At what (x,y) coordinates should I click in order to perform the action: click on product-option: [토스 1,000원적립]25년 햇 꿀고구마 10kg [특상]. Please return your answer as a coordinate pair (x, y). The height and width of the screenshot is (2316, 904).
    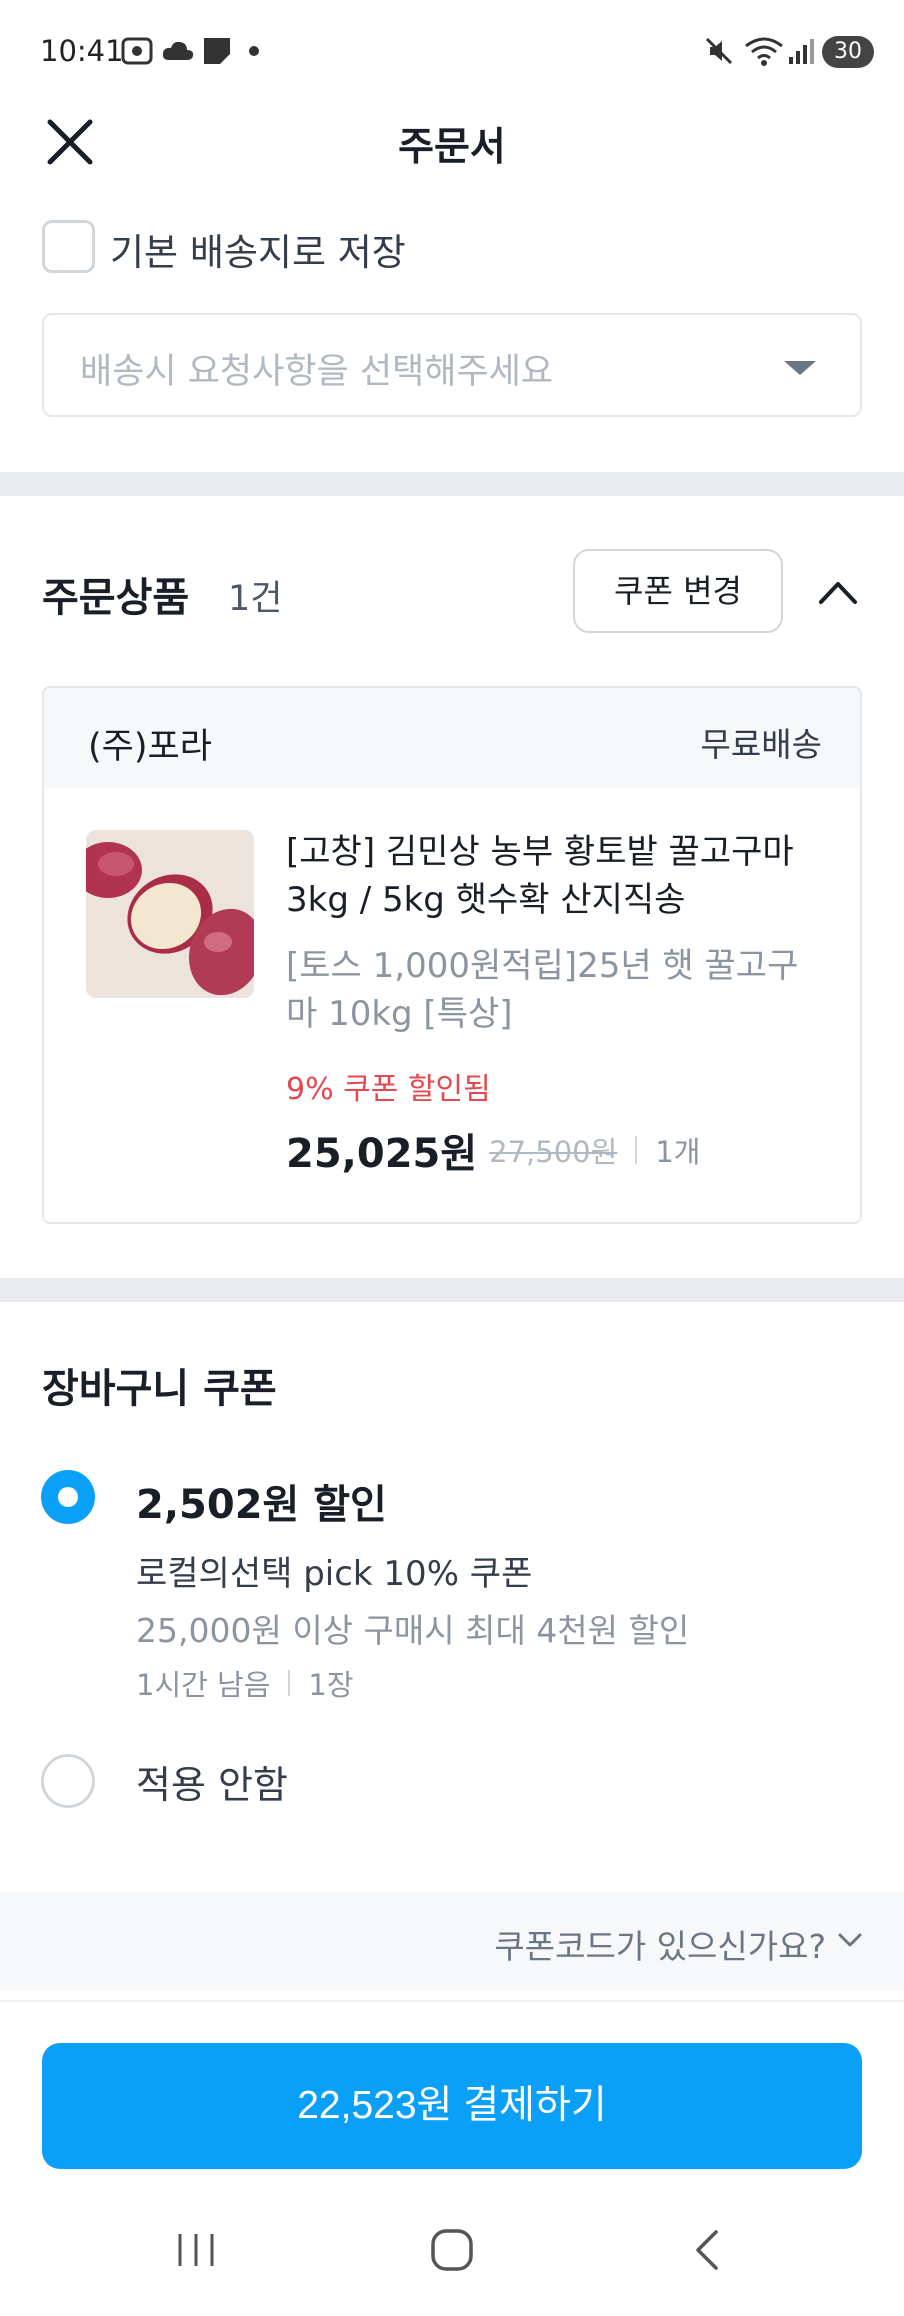
    Looking at the image, I should click on (542, 990).